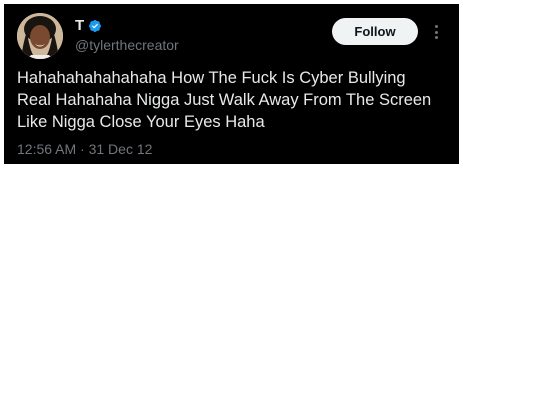 This screenshot has height=405, width=540. What do you see at coordinates (79, 26) in the screenshot?
I see `display-name: T` at bounding box center [79, 26].